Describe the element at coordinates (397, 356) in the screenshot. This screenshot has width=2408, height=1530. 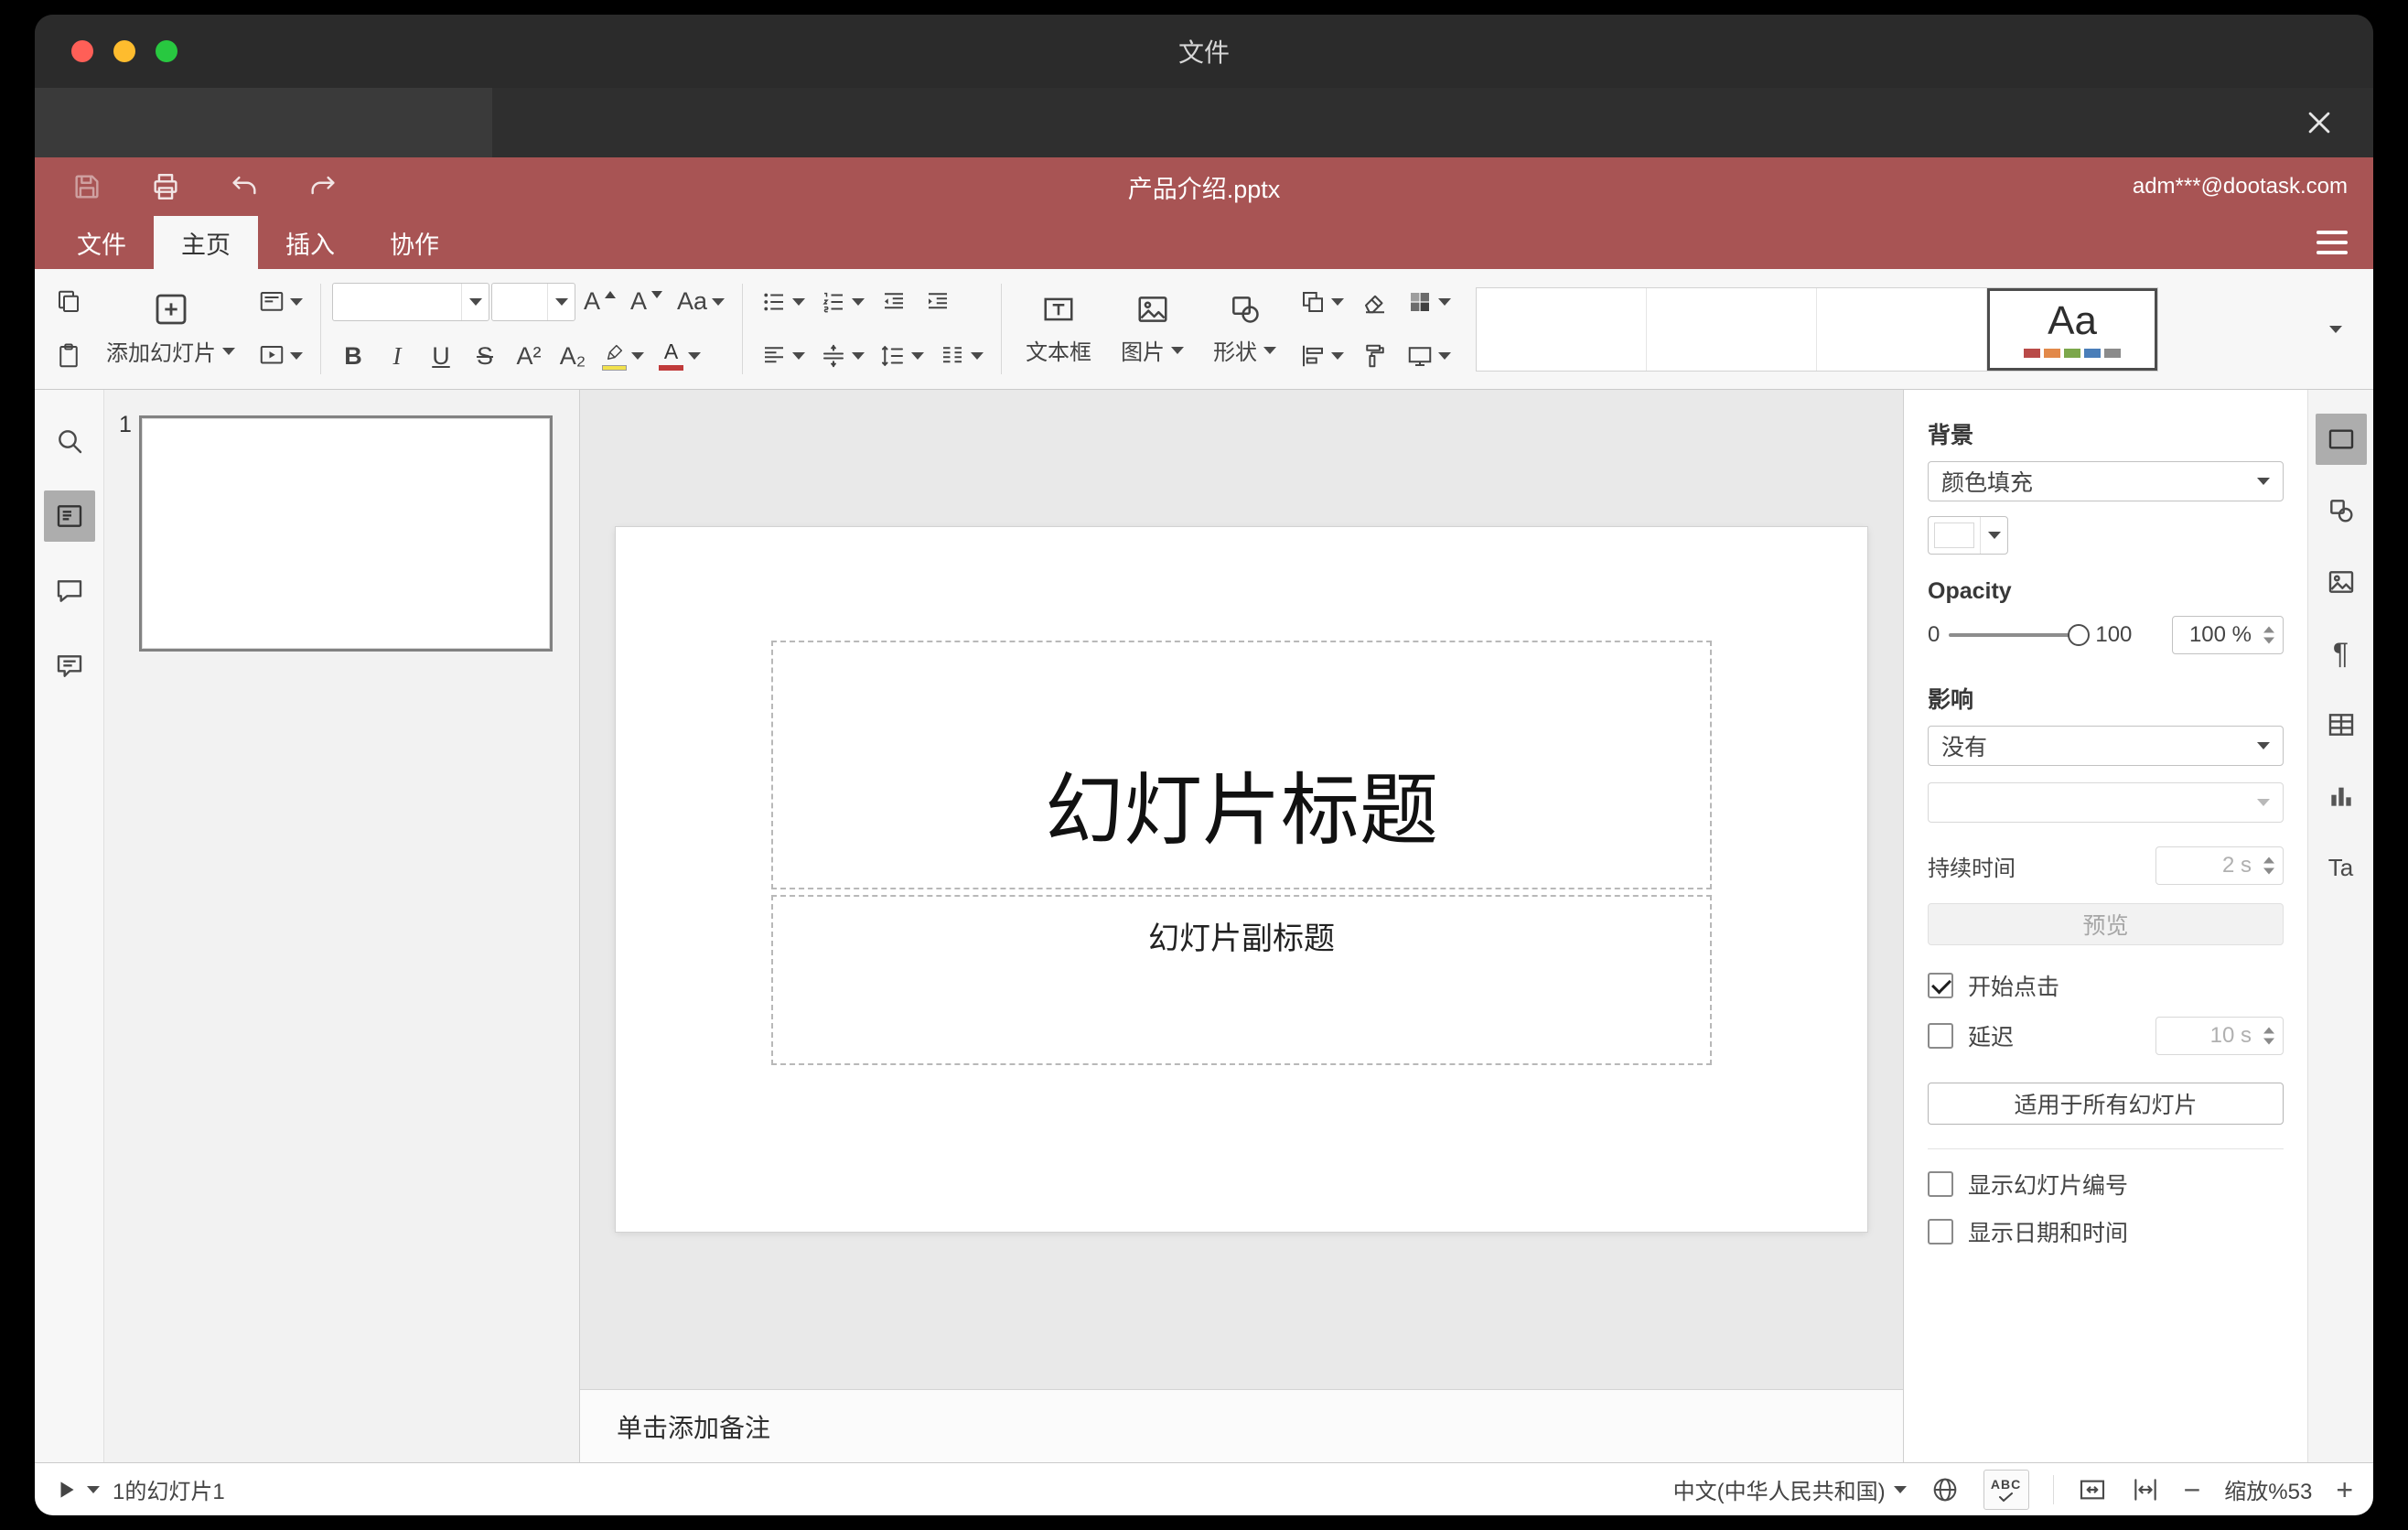
I see `italic-button: I` at that location.